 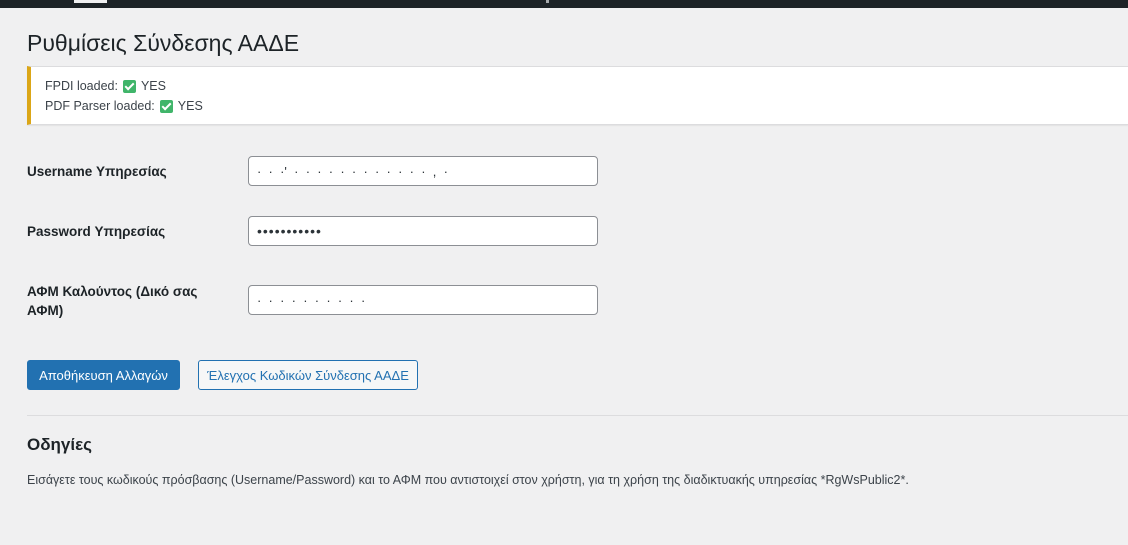 I want to click on afm-label: ΑΦΜ Καλούντος (Δικό σας ΑΦΜ), so click(x=112, y=301).